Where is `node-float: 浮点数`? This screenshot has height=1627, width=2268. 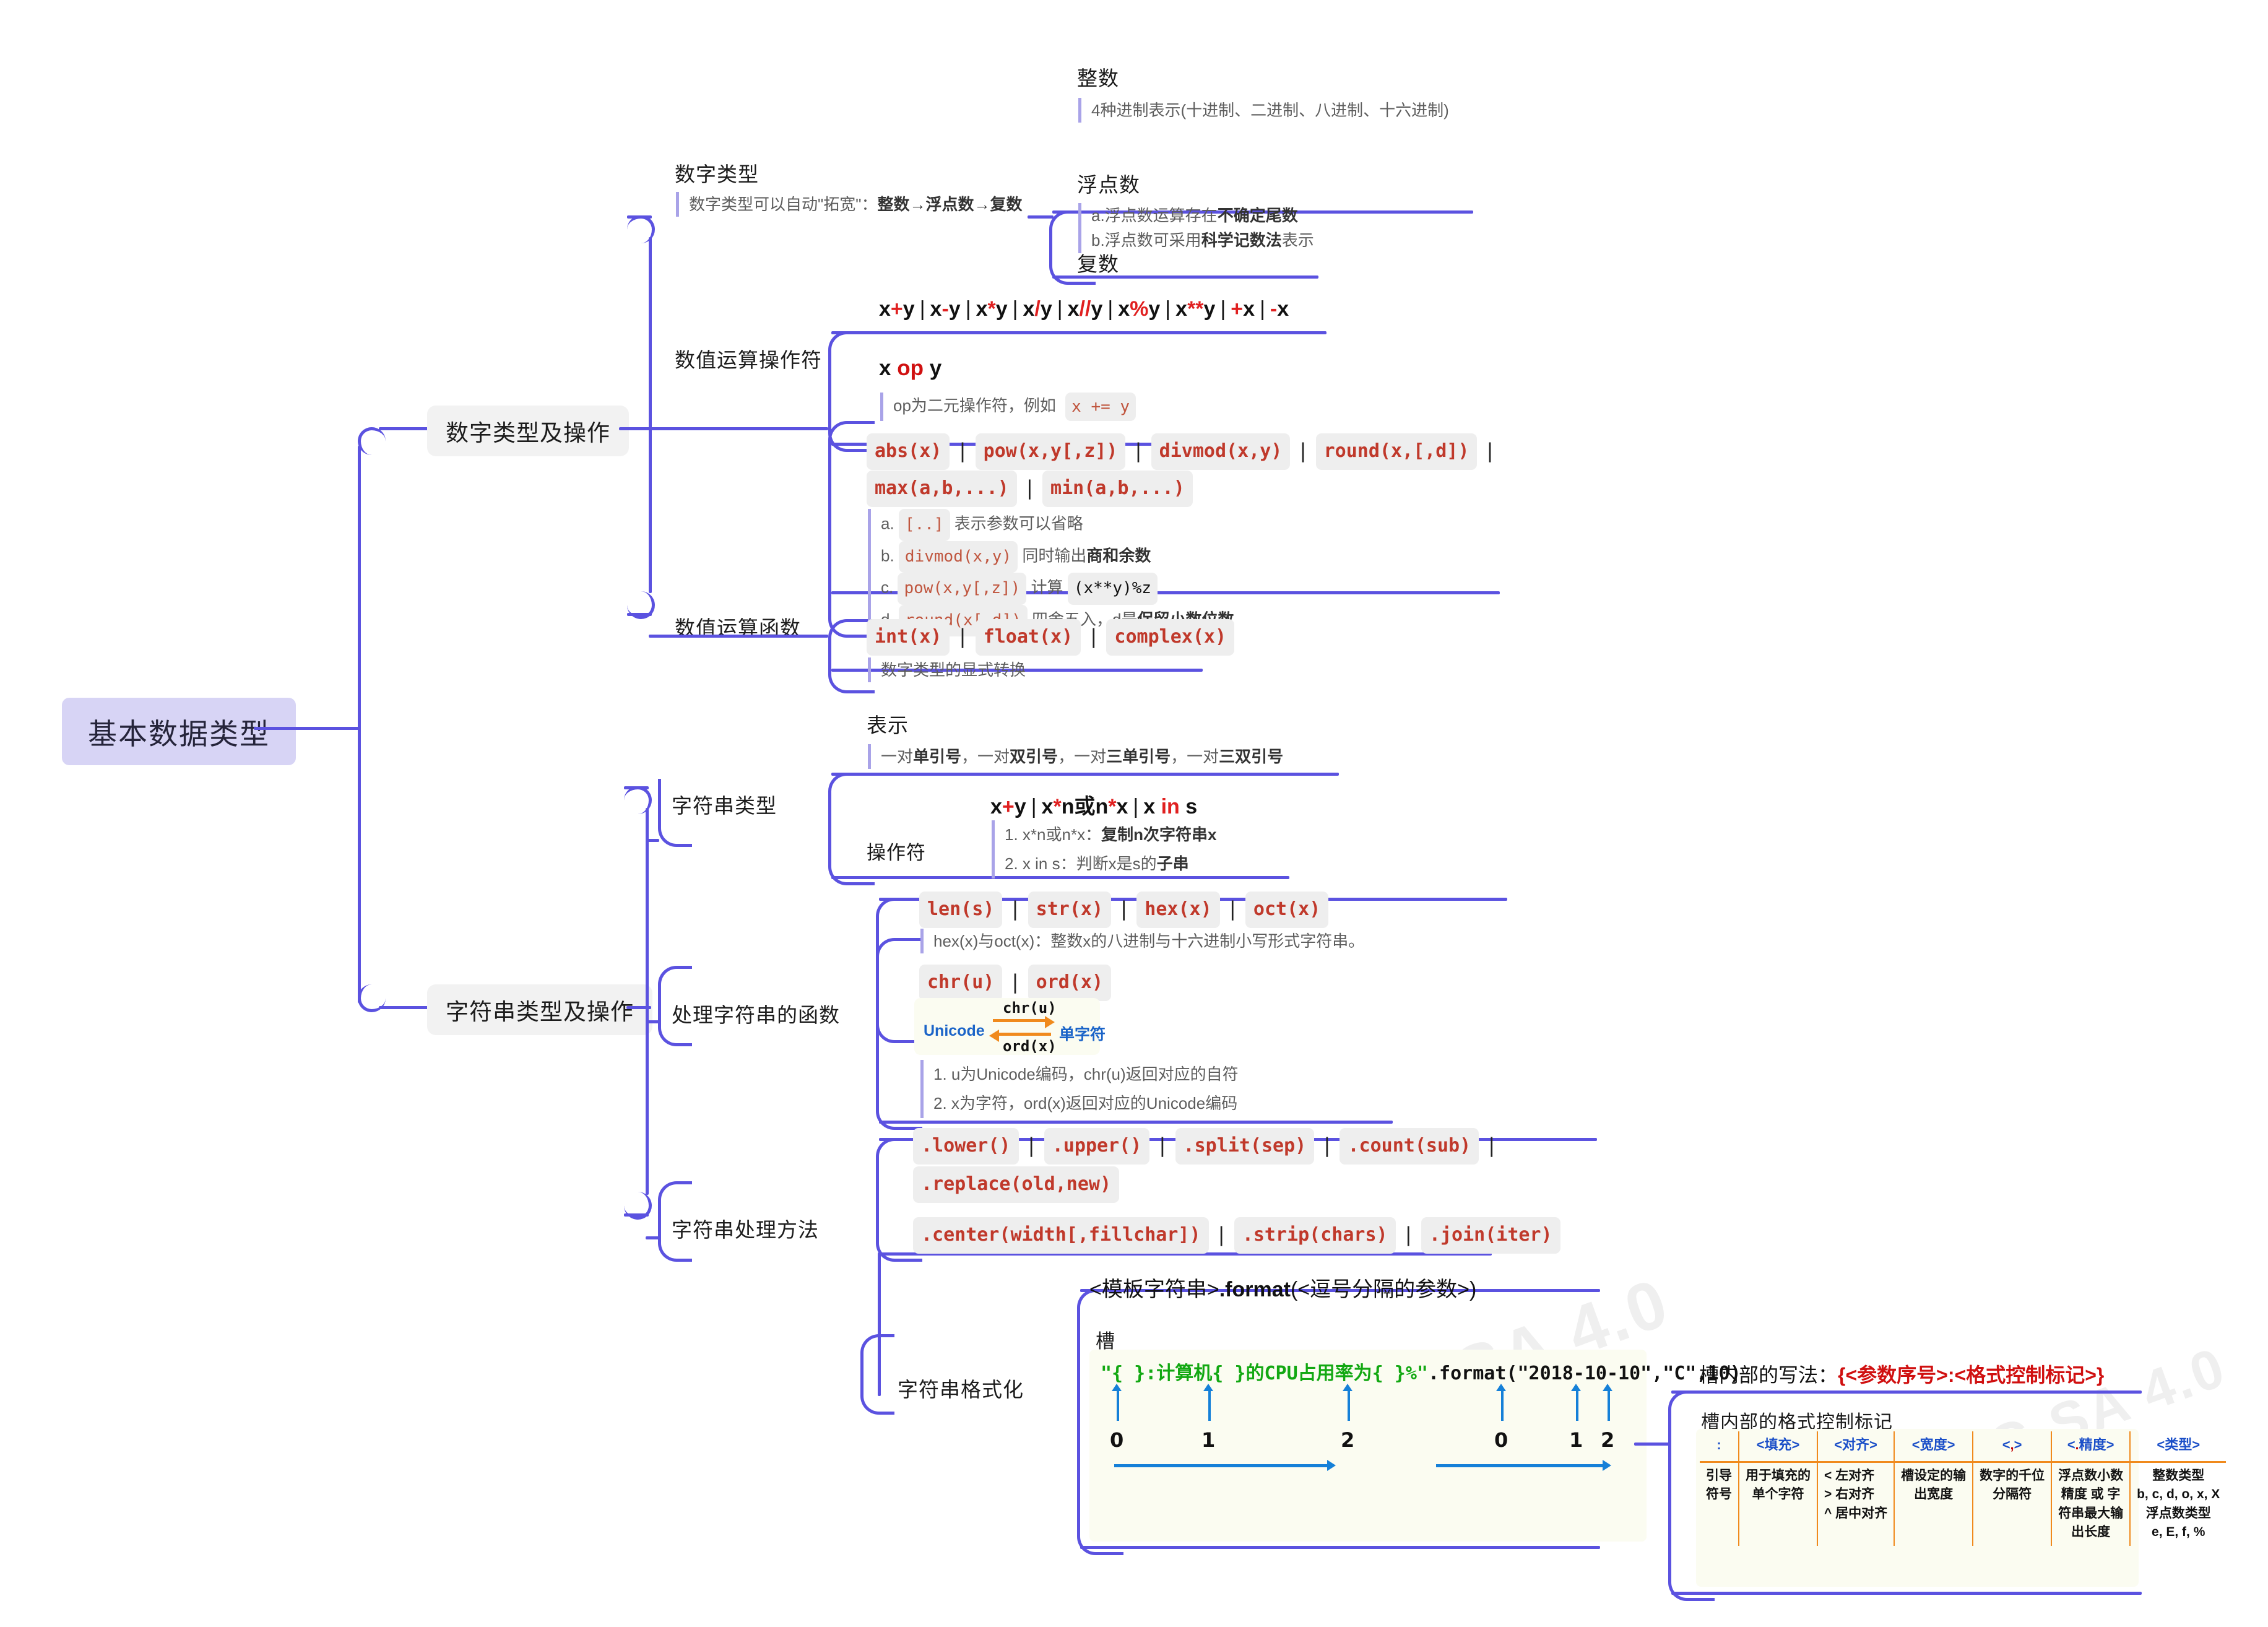
node-float: 浮点数 is located at coordinates (1108, 183).